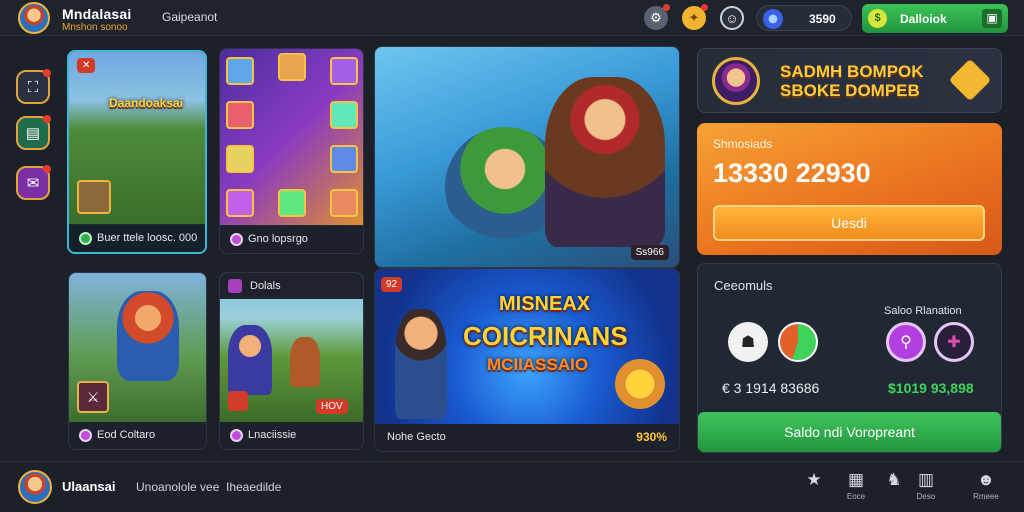 The height and width of the screenshot is (512, 1024). I want to click on game-art, so click(291, 137).